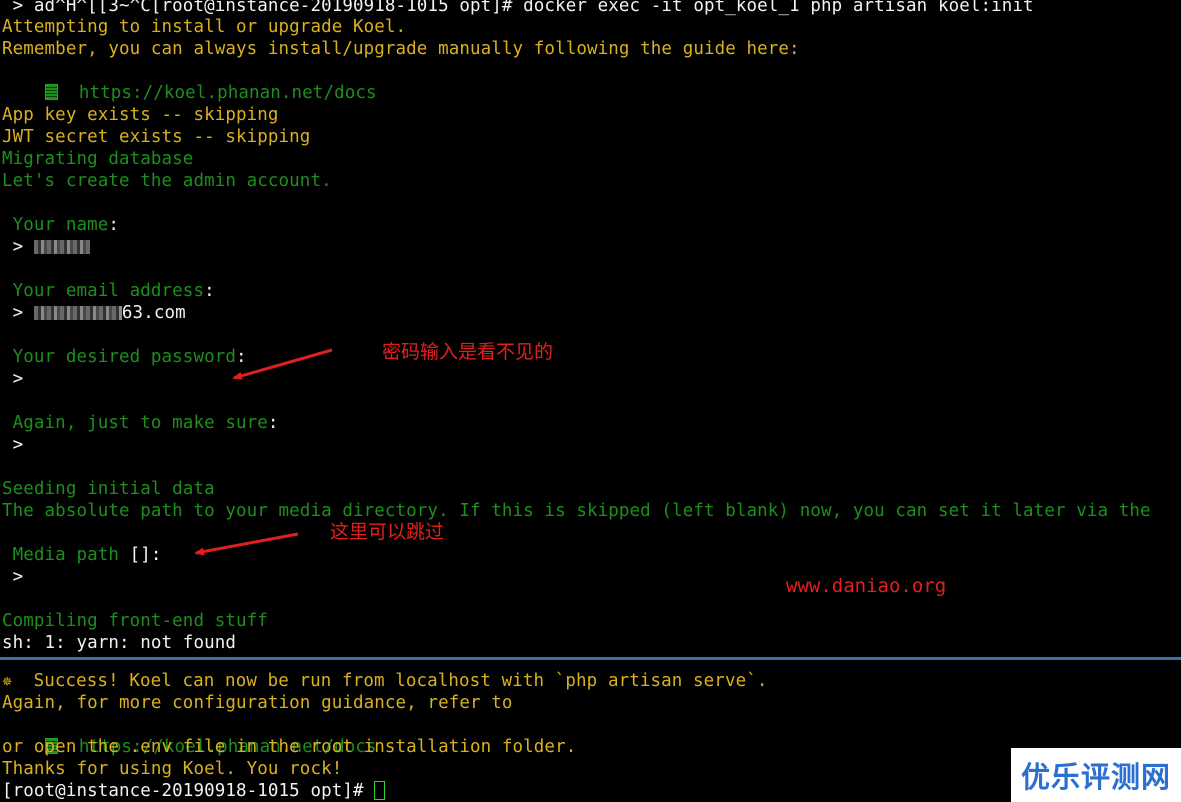 The height and width of the screenshot is (802, 1181). I want to click on media-arrow, so click(246, 544).